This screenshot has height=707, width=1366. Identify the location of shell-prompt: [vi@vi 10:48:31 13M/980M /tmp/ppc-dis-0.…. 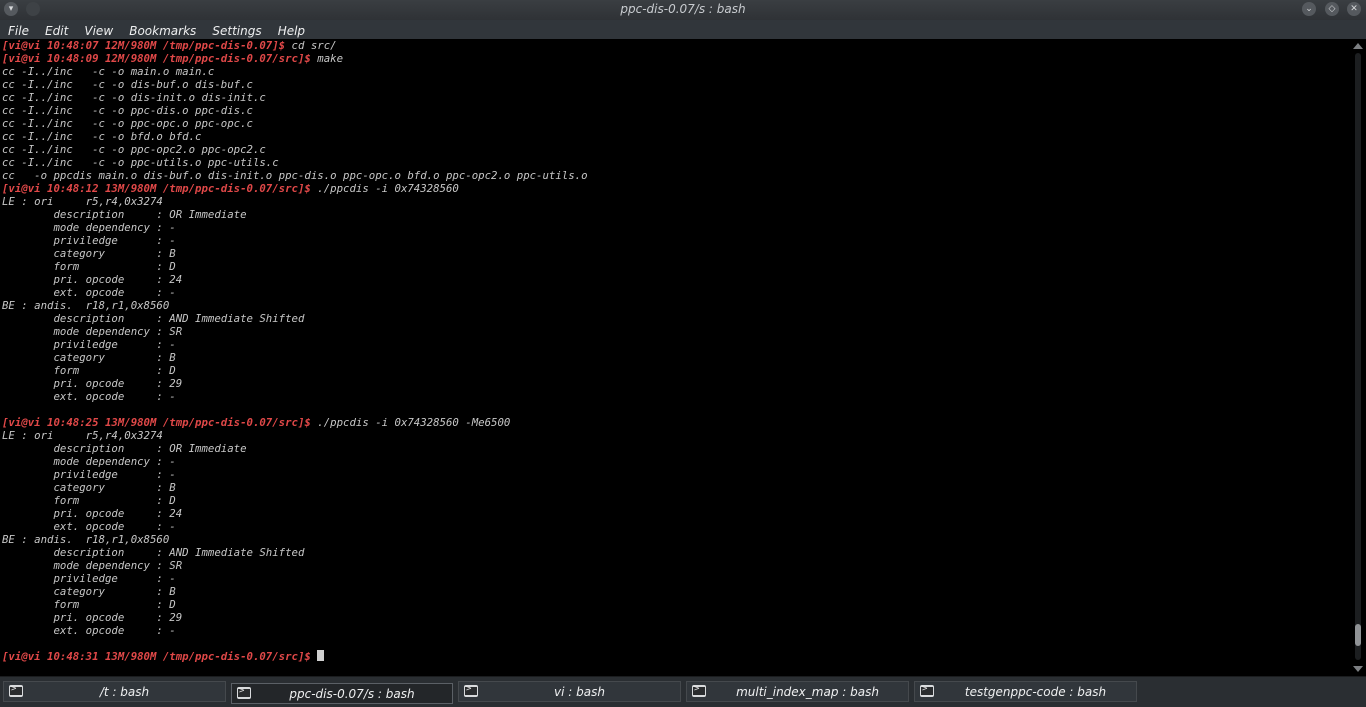
(156, 656).